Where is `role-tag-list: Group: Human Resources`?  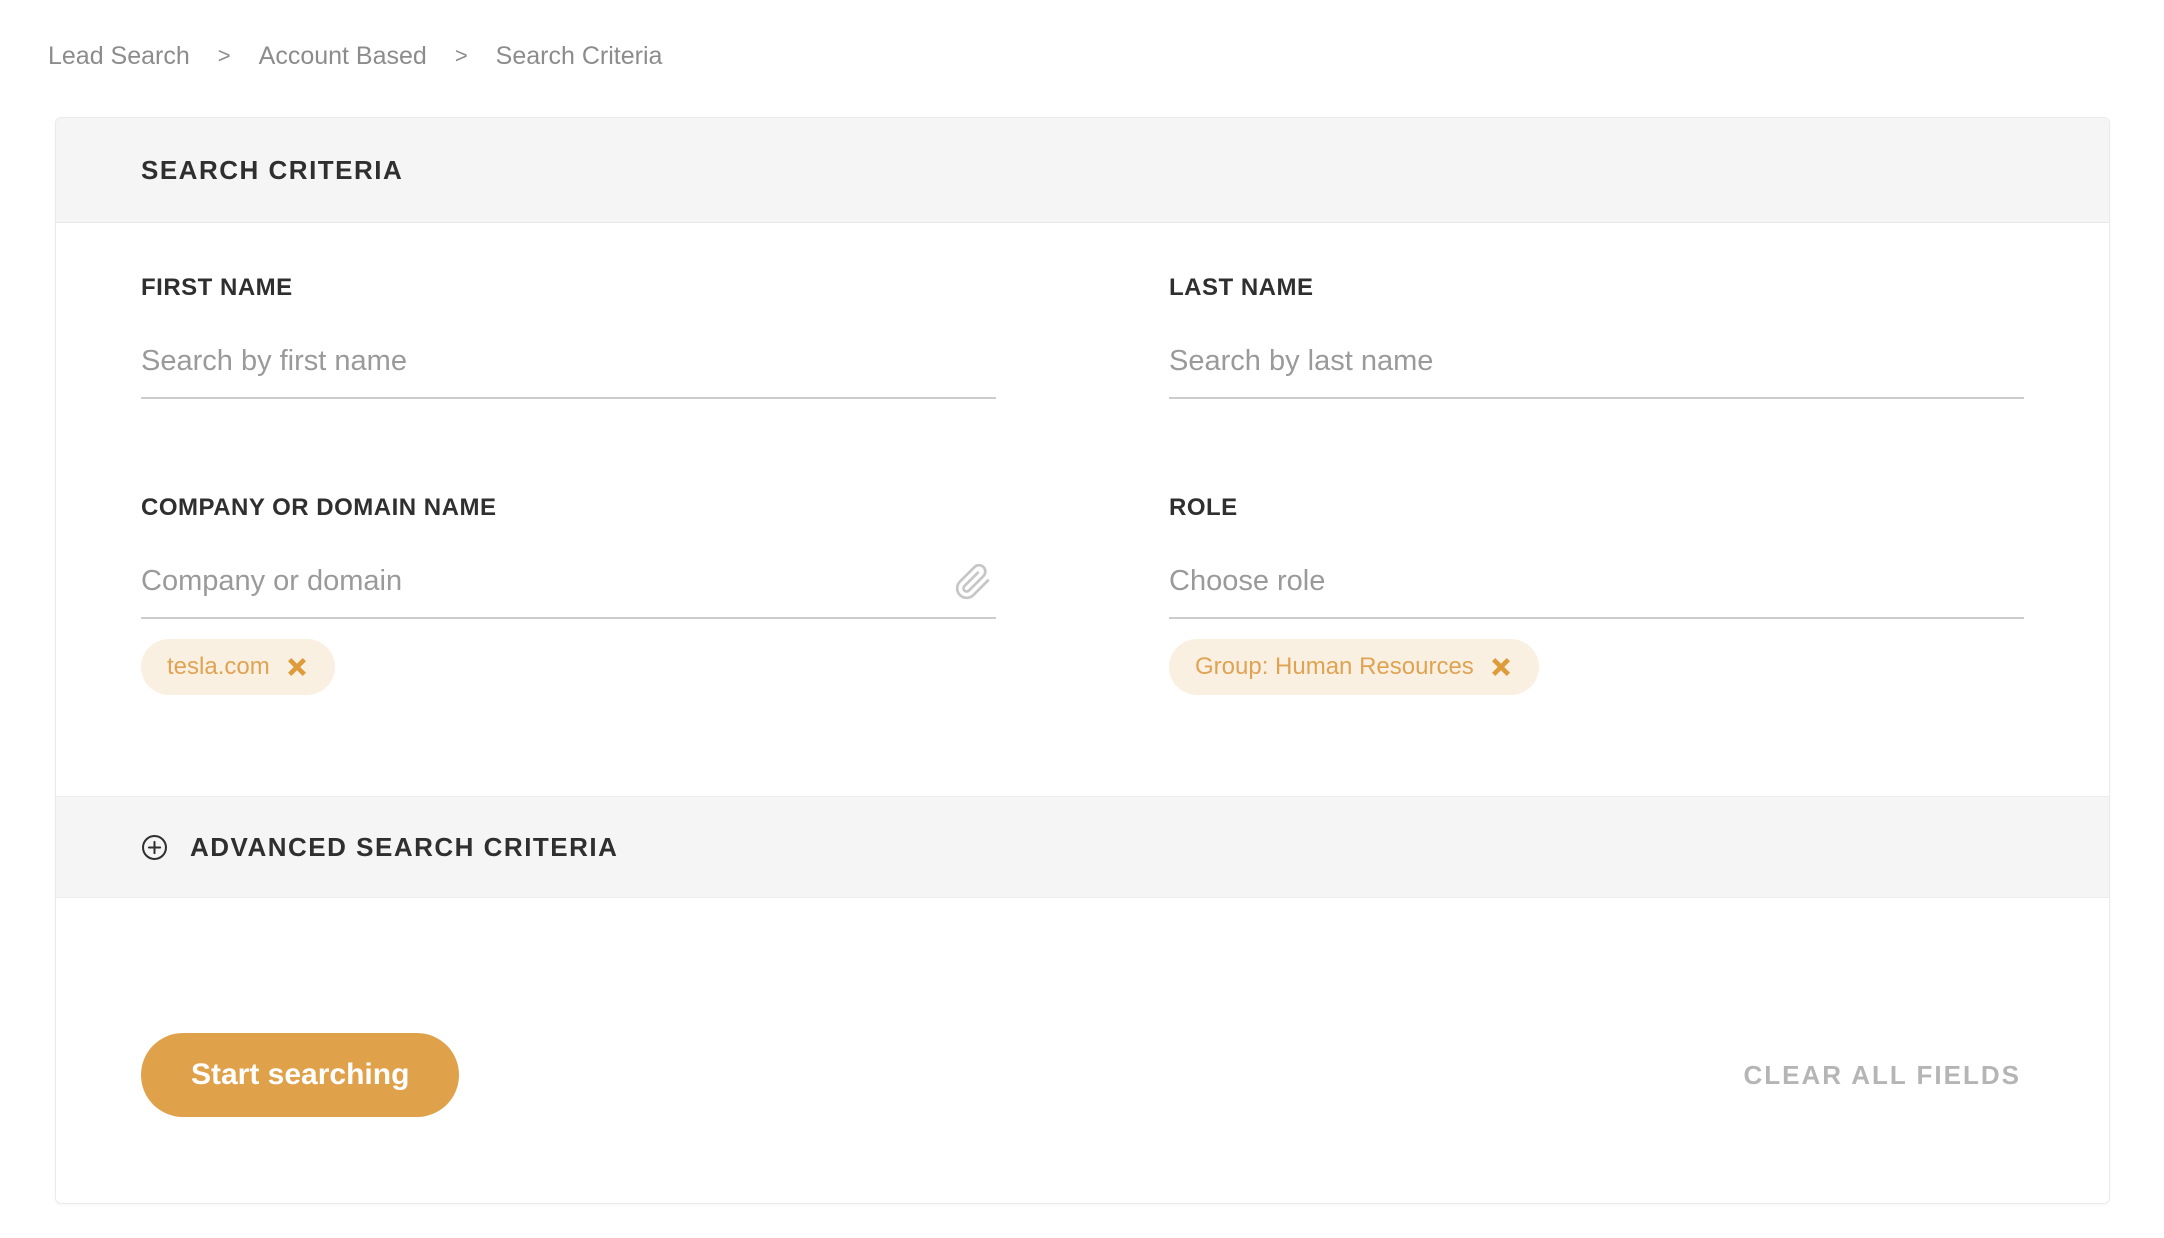 role-tag-list: Group: Human Resources is located at coordinates (1596, 667).